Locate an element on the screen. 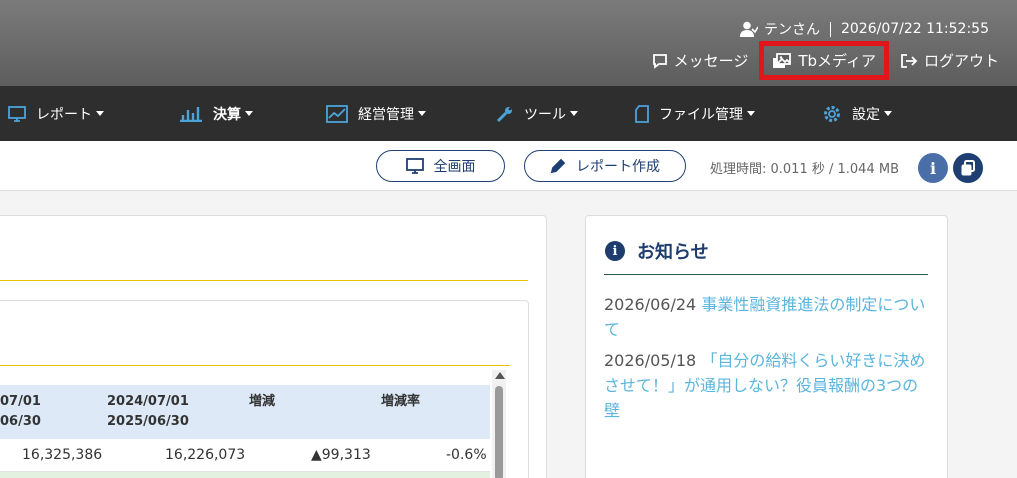 The image size is (1017, 478). scrollbar-thumb is located at coordinates (499, 432).